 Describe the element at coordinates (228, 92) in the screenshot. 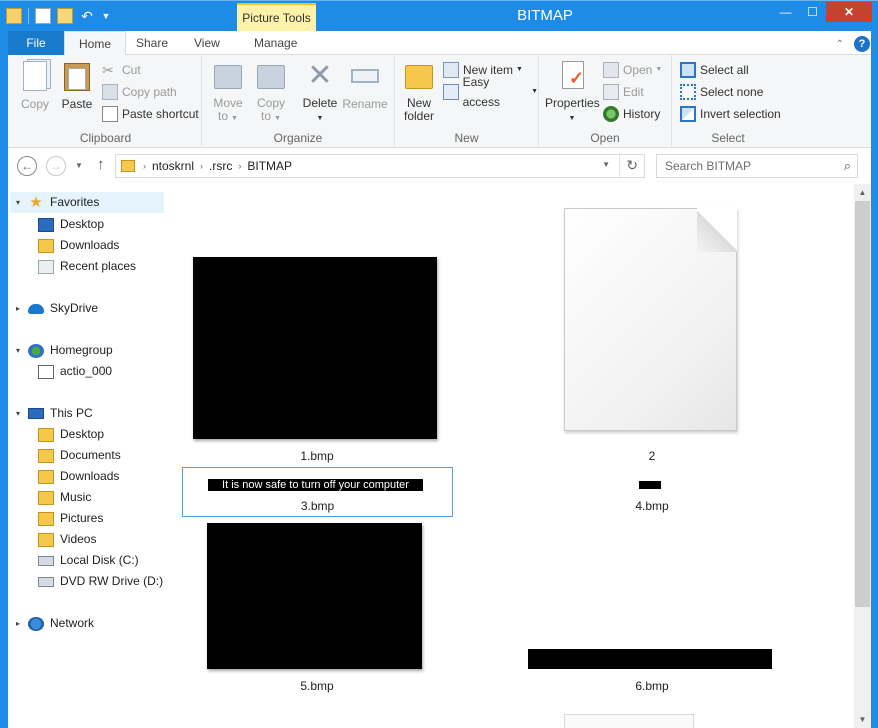

I see `move-to-button: Move to ▼` at that location.